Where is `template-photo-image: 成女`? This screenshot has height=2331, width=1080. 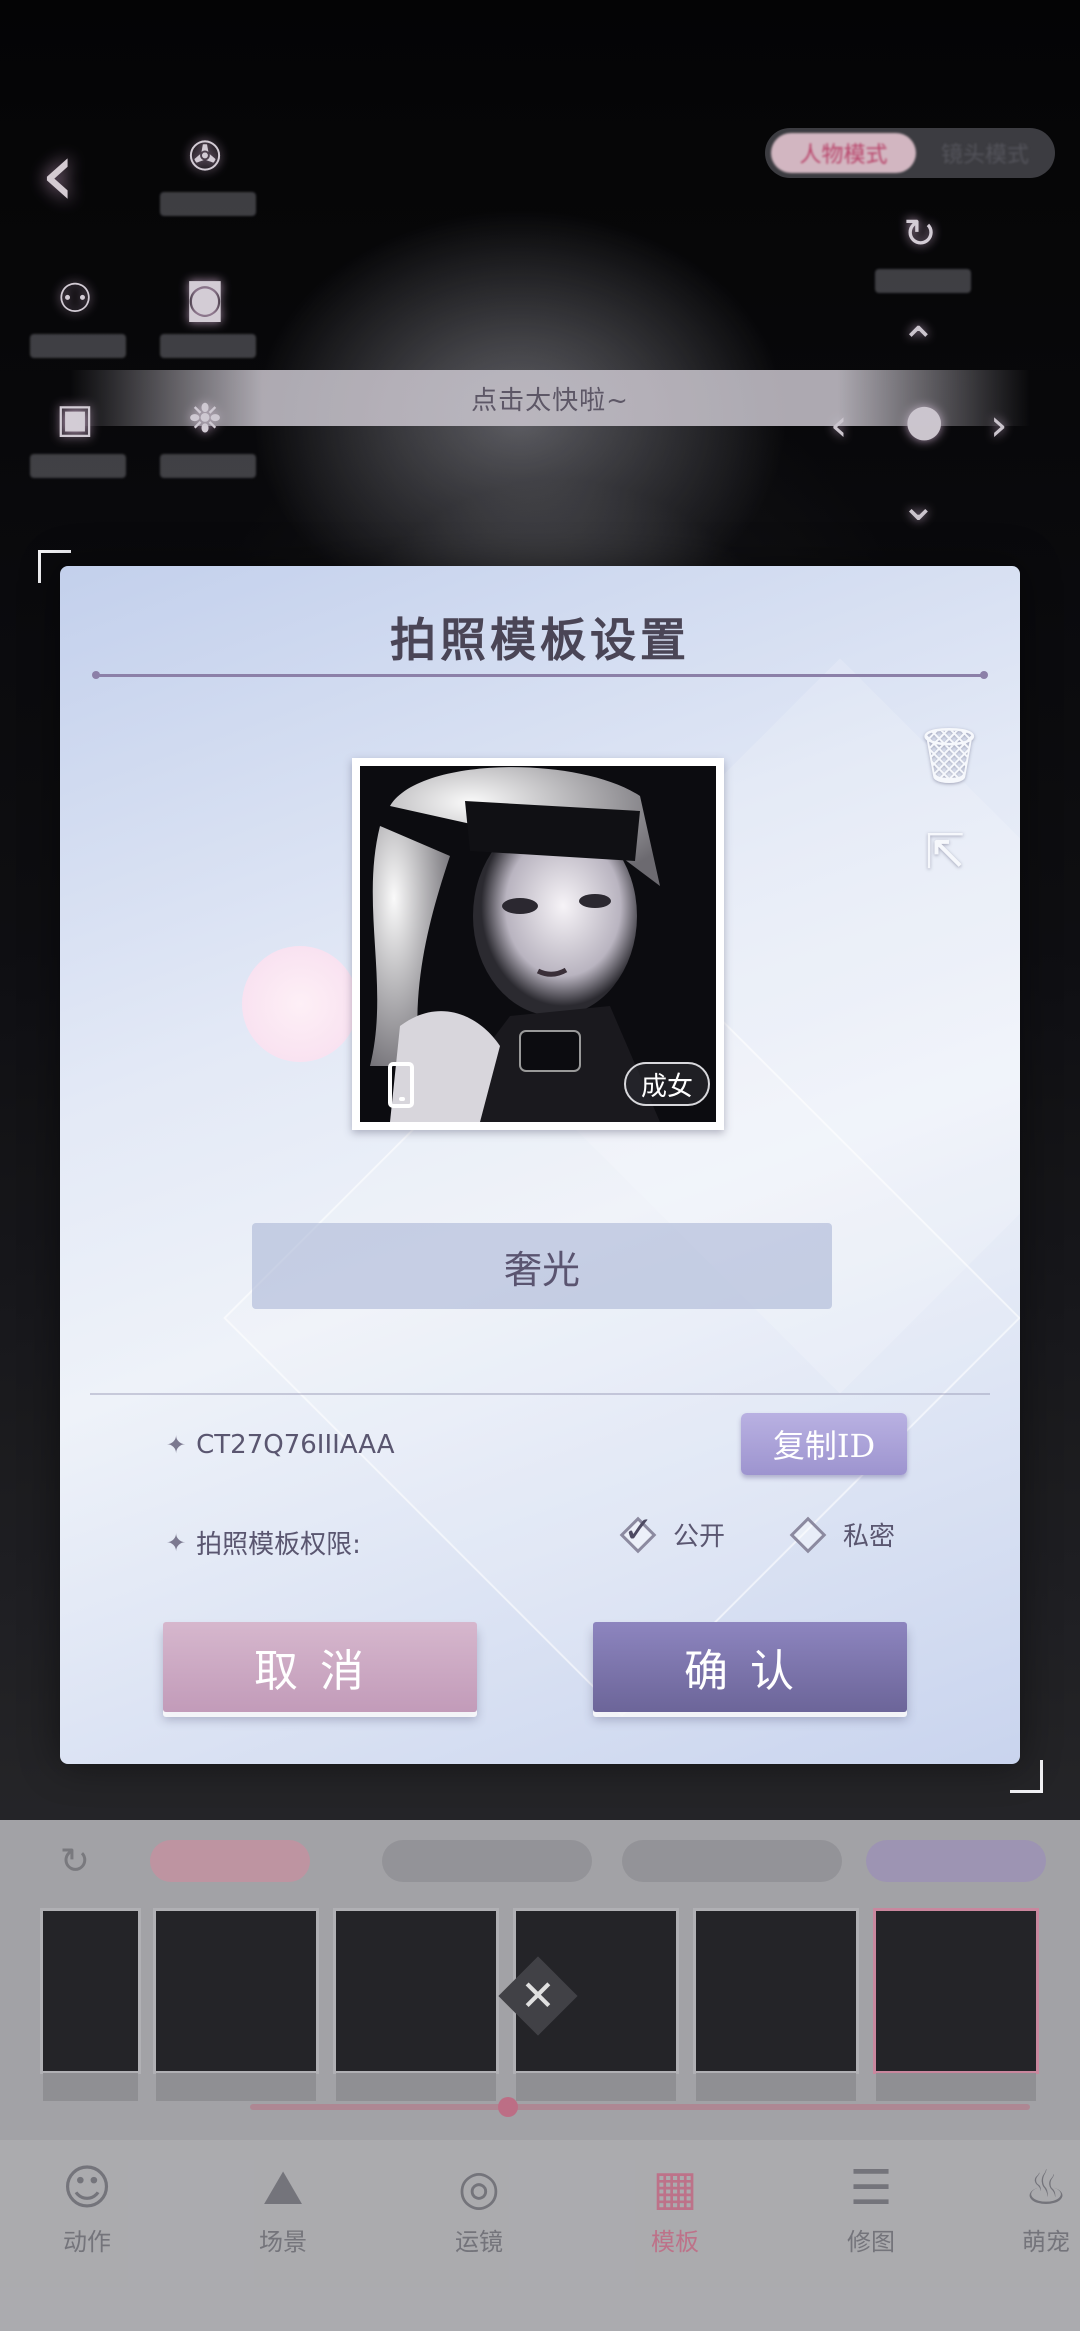
template-photo-image: 成女 is located at coordinates (538, 944).